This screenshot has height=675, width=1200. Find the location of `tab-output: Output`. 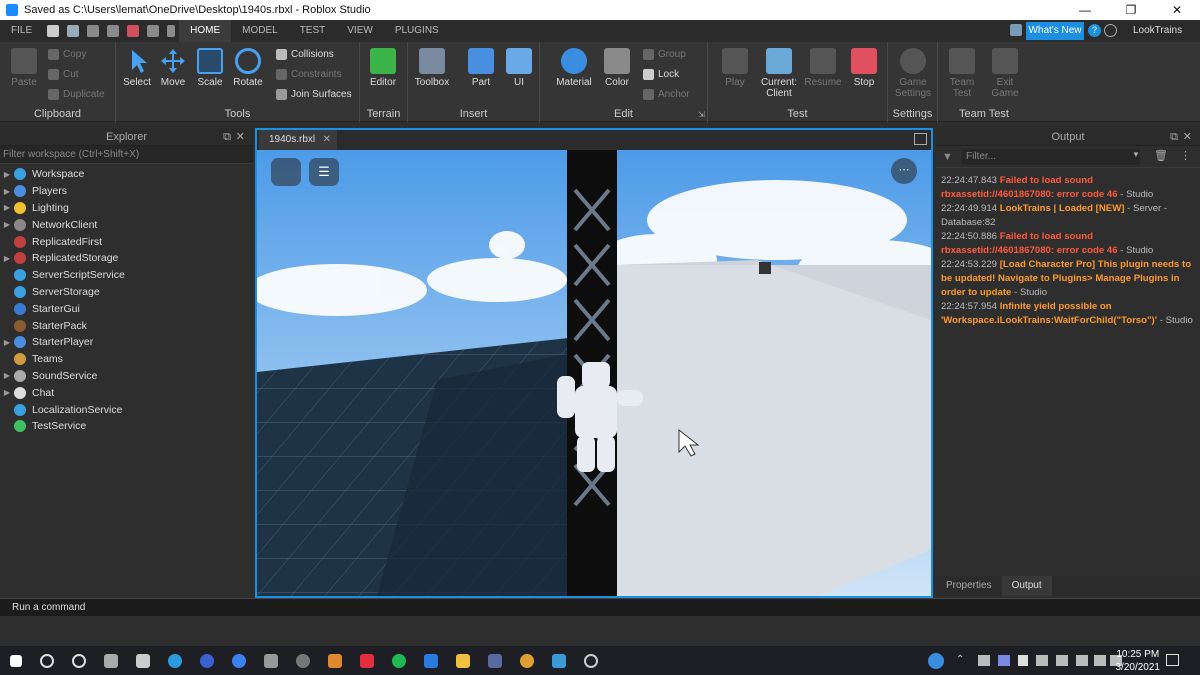

tab-output: Output is located at coordinates (1026, 586).